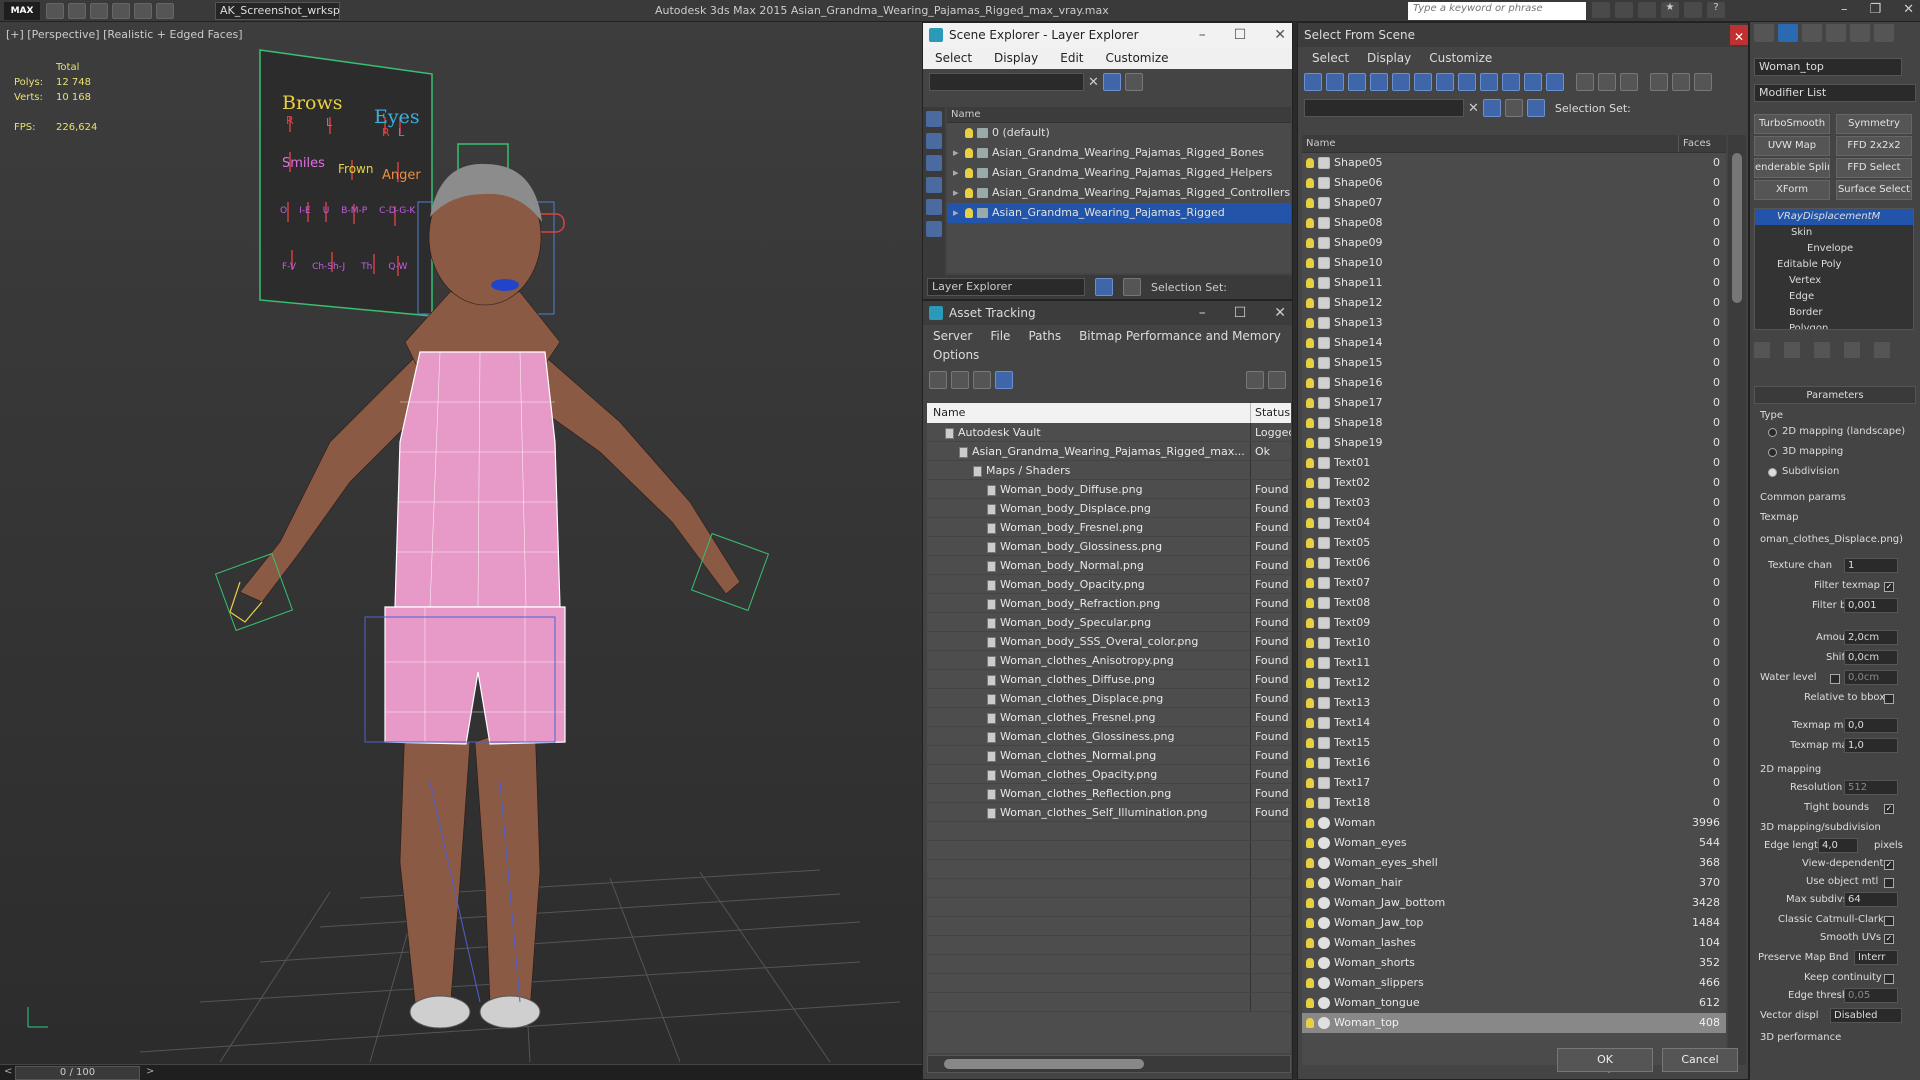  Describe the element at coordinates (1473, 108) in the screenshot. I see `clear-search-icon: ✕` at that location.